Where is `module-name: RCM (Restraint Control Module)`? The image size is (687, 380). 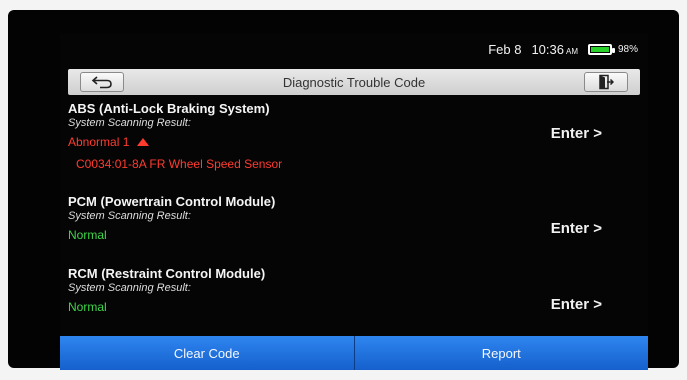
module-name: RCM (Restraint Control Module) is located at coordinates (167, 273).